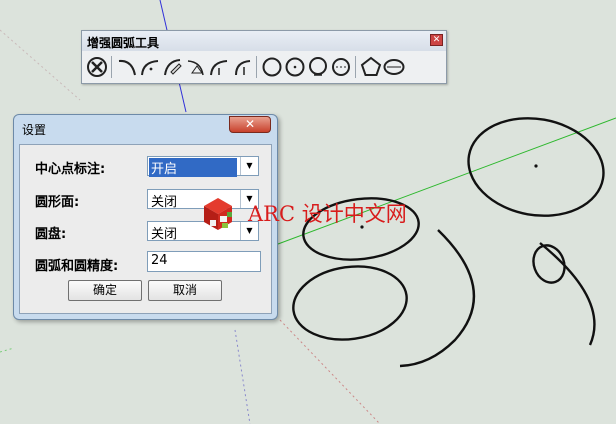 This screenshot has width=616, height=424. I want to click on circle-tangent-icon, so click(340, 67).